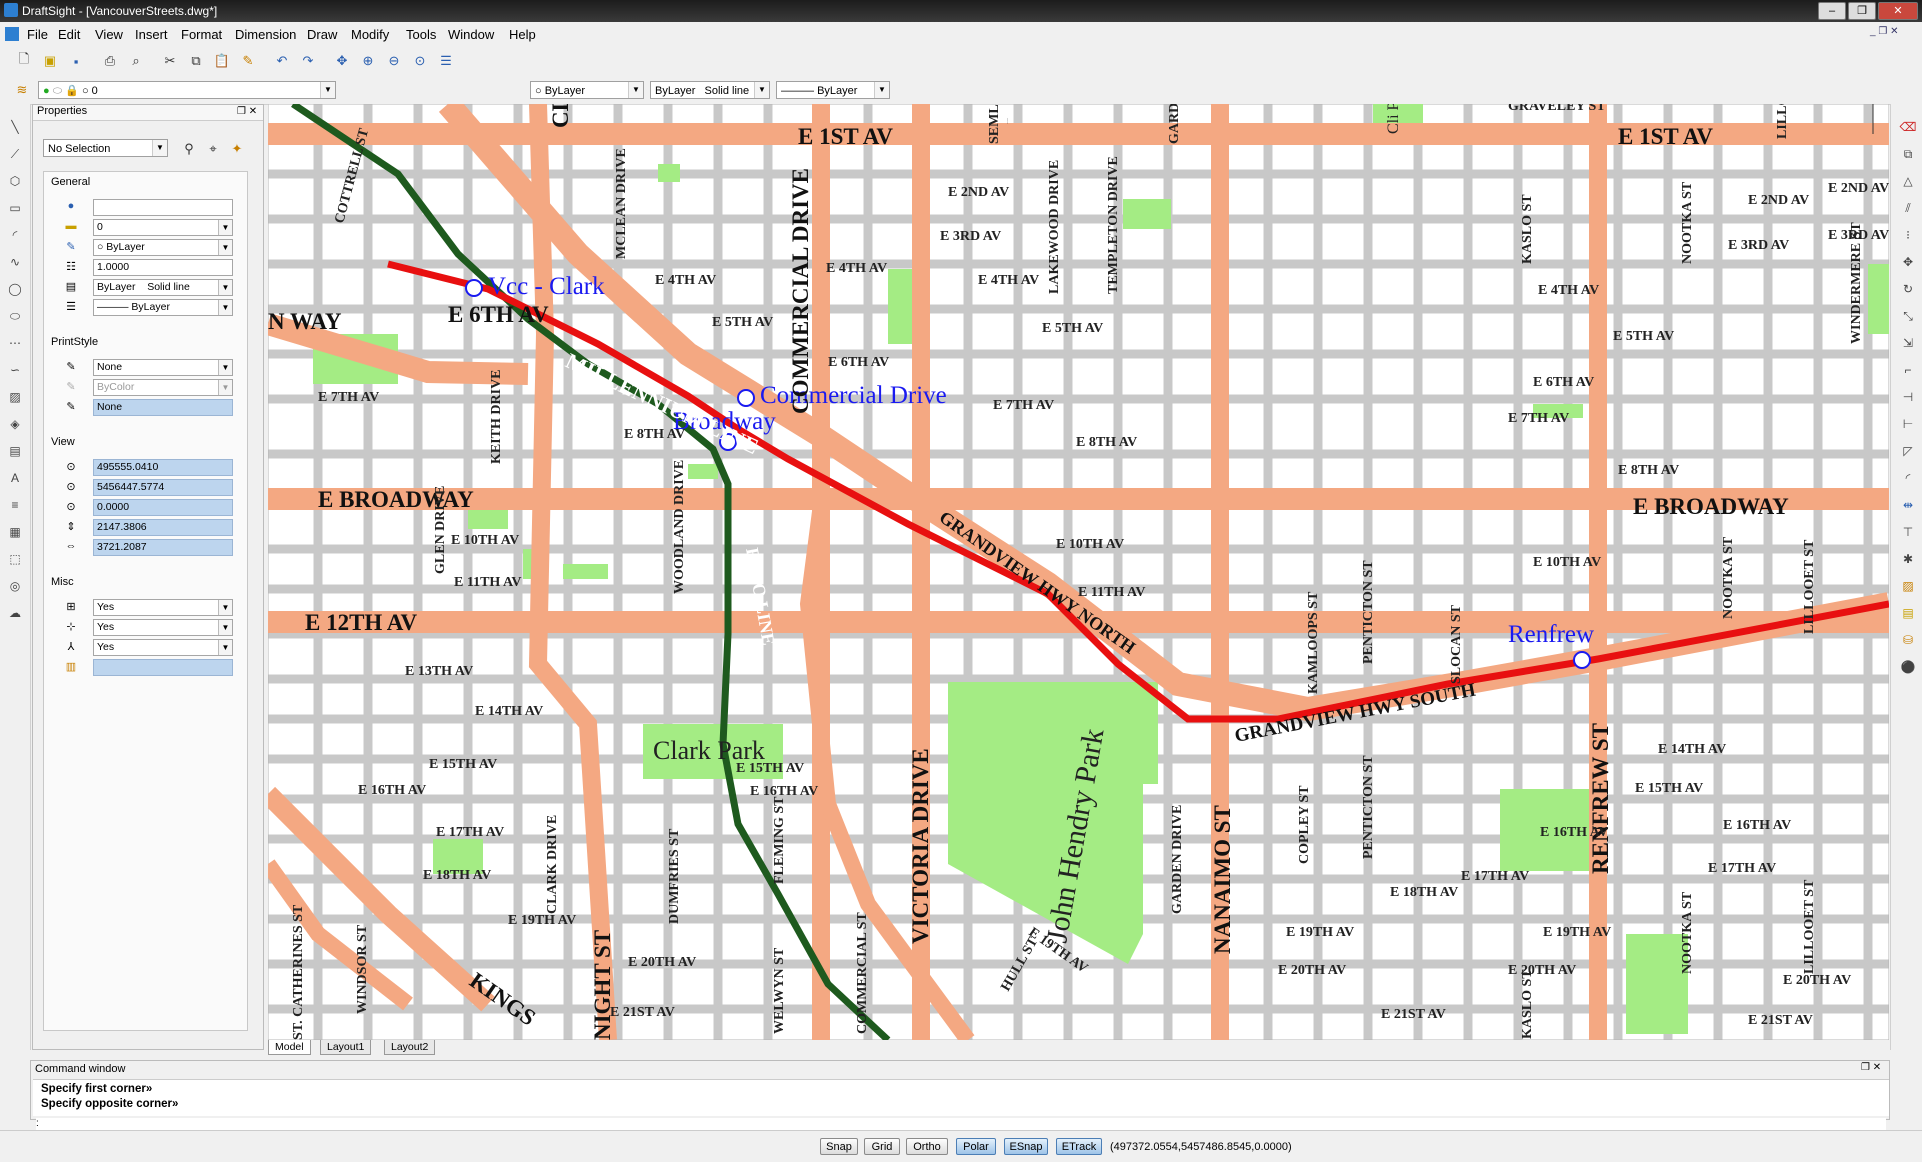  What do you see at coordinates (1908, 640) in the screenshot?
I see `match-properties-icon: ⛁` at bounding box center [1908, 640].